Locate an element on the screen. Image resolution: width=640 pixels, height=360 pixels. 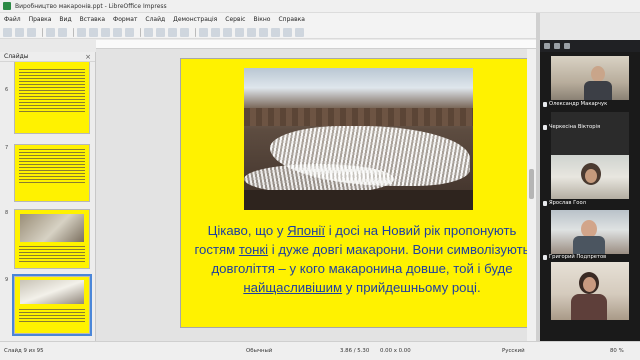
participant-name: Григорий Подпретов is located at coordinates (578, 257).